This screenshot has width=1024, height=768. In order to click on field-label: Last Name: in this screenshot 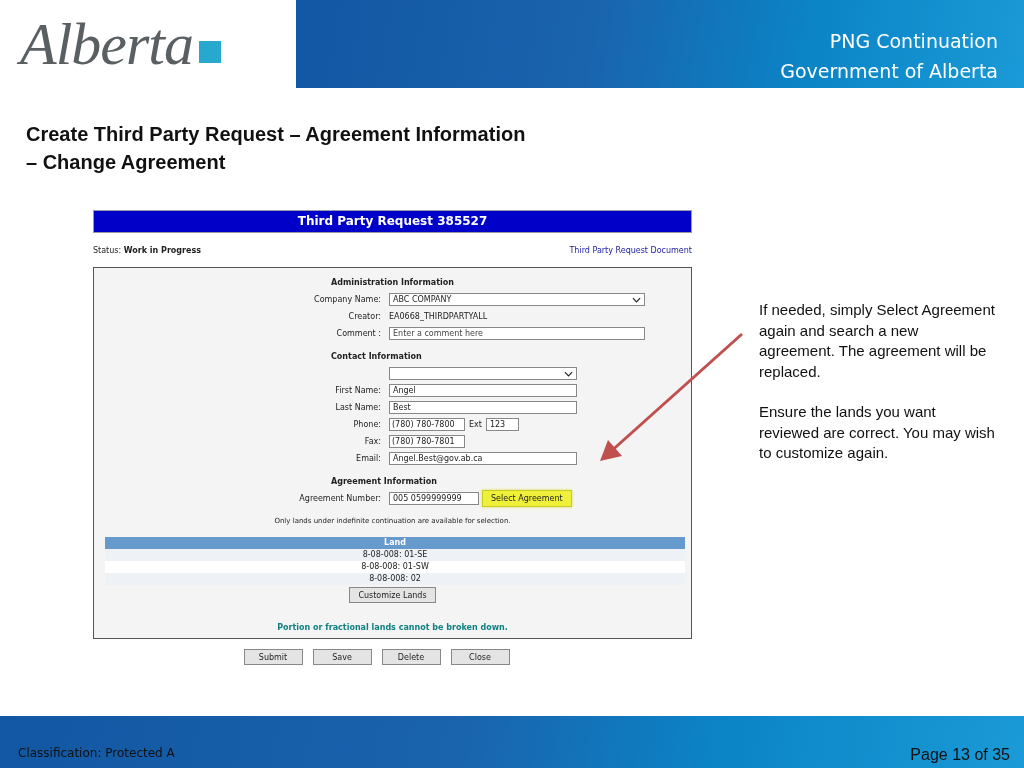, I will do `click(358, 407)`.